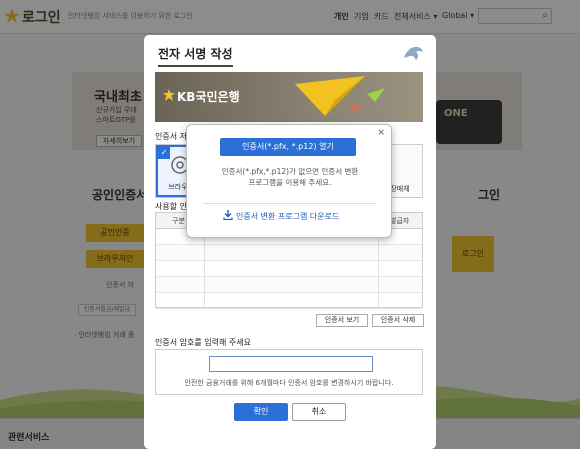 The width and height of the screenshot is (580, 449). I want to click on popup-desc-line1: 인증서(*.pfx,*.p12)가 없으면 인증서 변환, so click(290, 171).